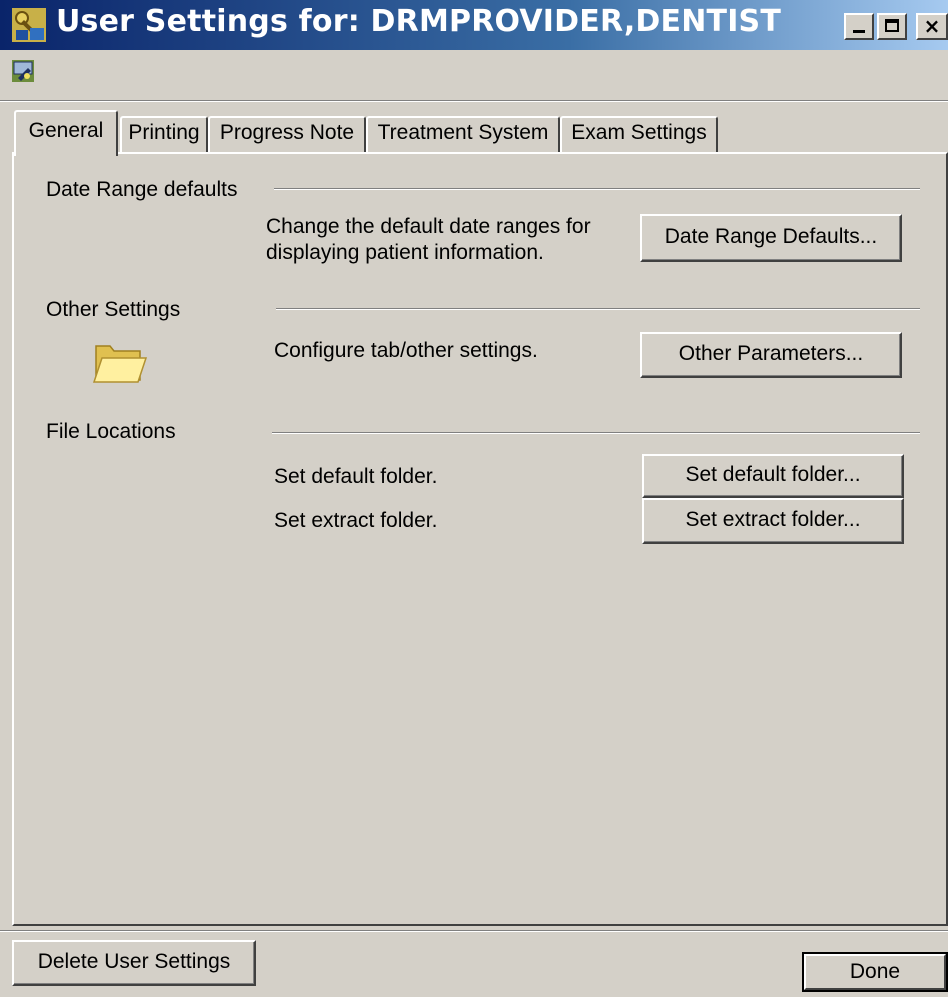 This screenshot has height=997, width=948. I want to click on maximize-button, so click(892, 26).